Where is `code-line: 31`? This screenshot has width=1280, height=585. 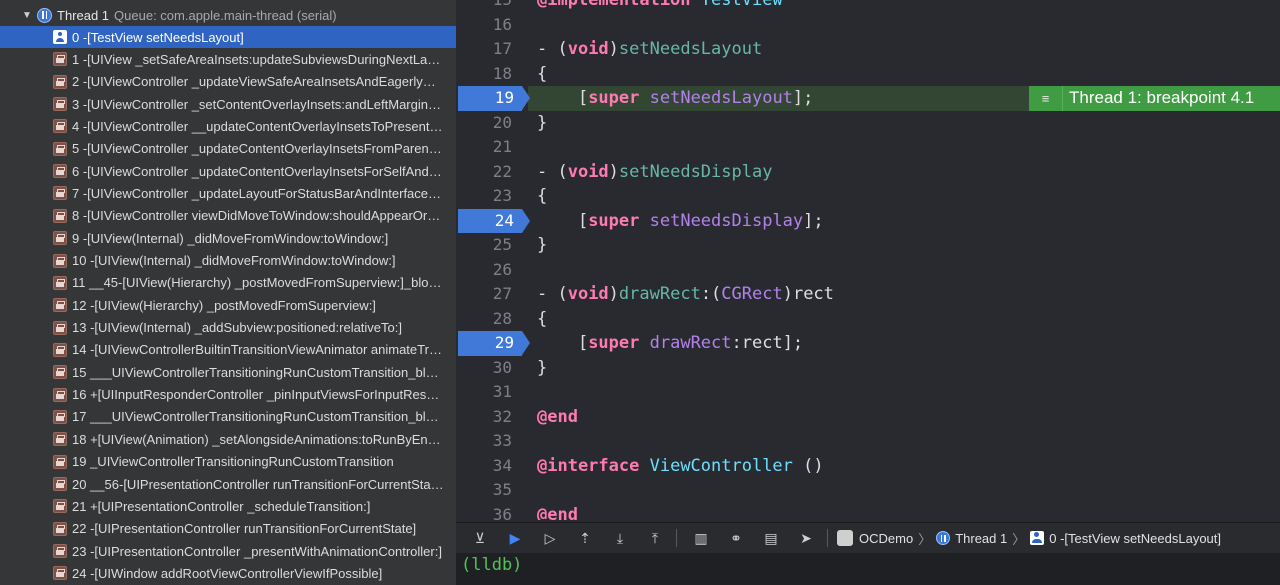 code-line: 31 is located at coordinates (868, 392).